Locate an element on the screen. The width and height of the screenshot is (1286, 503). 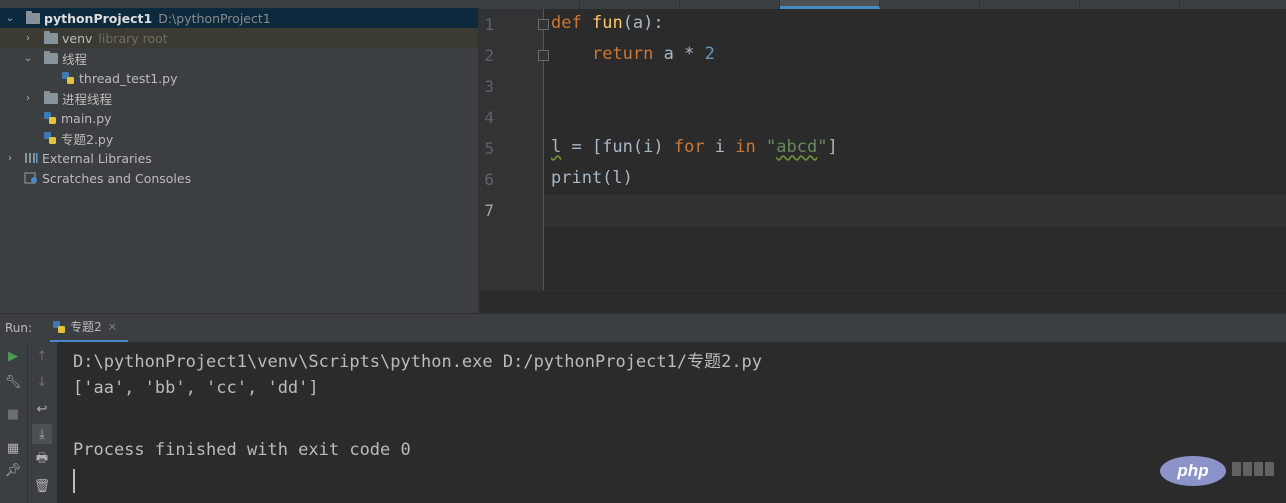
run-toolbar-left: ▶ 🔧︎ ■ ▦ 📌︎ is located at coordinates (13, 422).